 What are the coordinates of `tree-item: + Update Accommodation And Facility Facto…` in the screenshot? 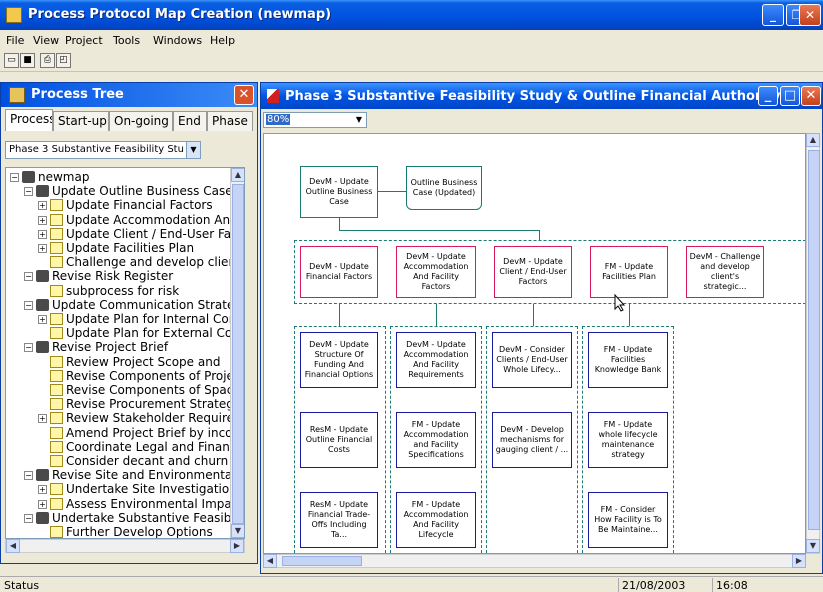 It's located at (141, 220).